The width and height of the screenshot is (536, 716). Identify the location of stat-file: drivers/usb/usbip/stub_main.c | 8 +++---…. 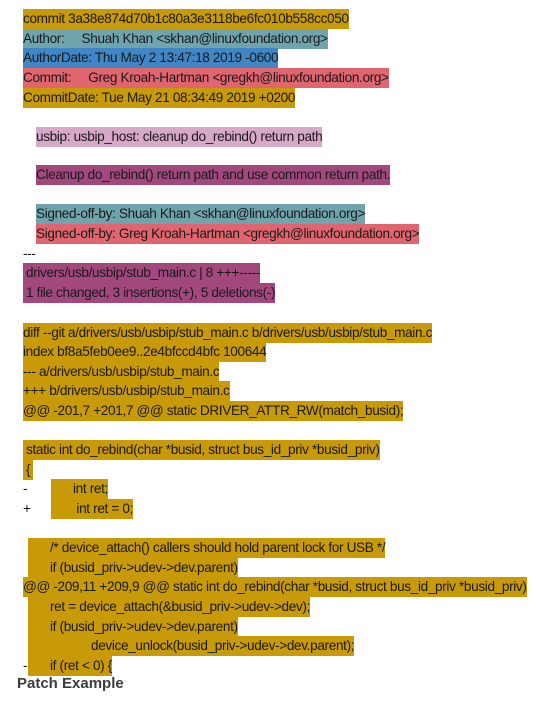
(141, 273).